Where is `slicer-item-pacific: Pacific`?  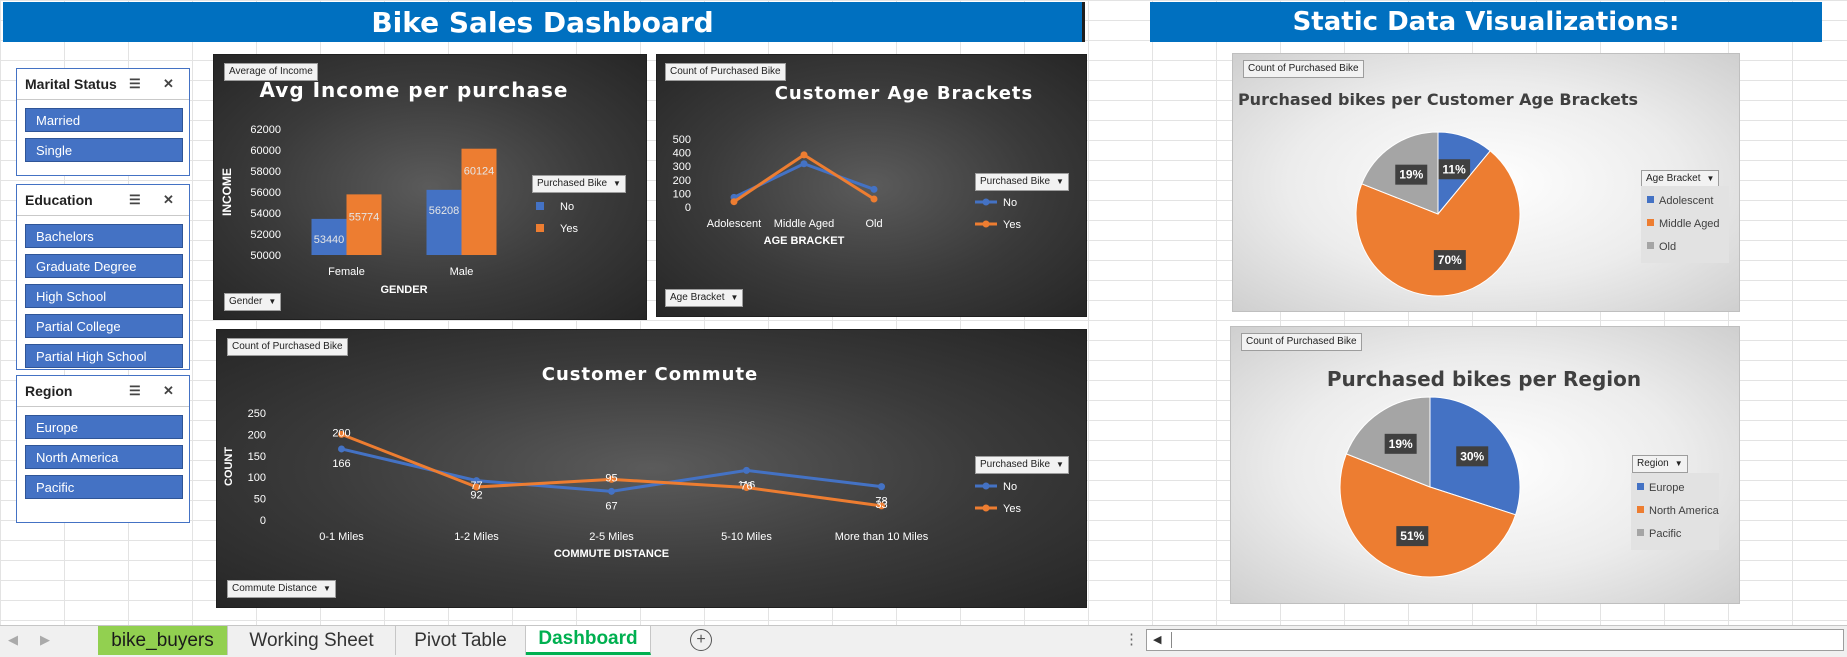
slicer-item-pacific: Pacific is located at coordinates (104, 487).